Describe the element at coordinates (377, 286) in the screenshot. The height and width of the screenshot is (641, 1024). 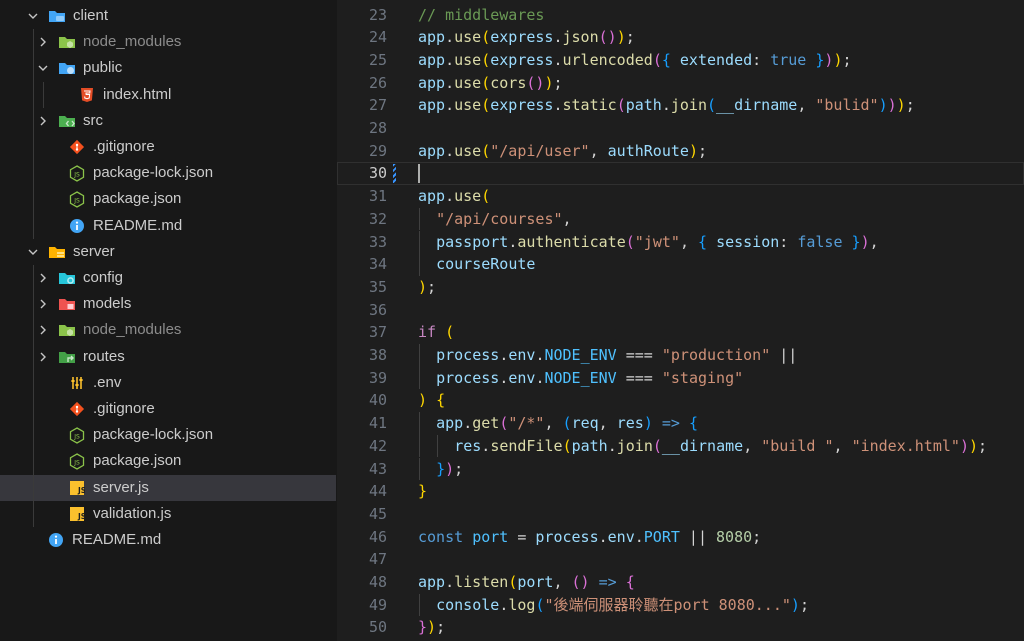
I see `line-number: 35` at that location.